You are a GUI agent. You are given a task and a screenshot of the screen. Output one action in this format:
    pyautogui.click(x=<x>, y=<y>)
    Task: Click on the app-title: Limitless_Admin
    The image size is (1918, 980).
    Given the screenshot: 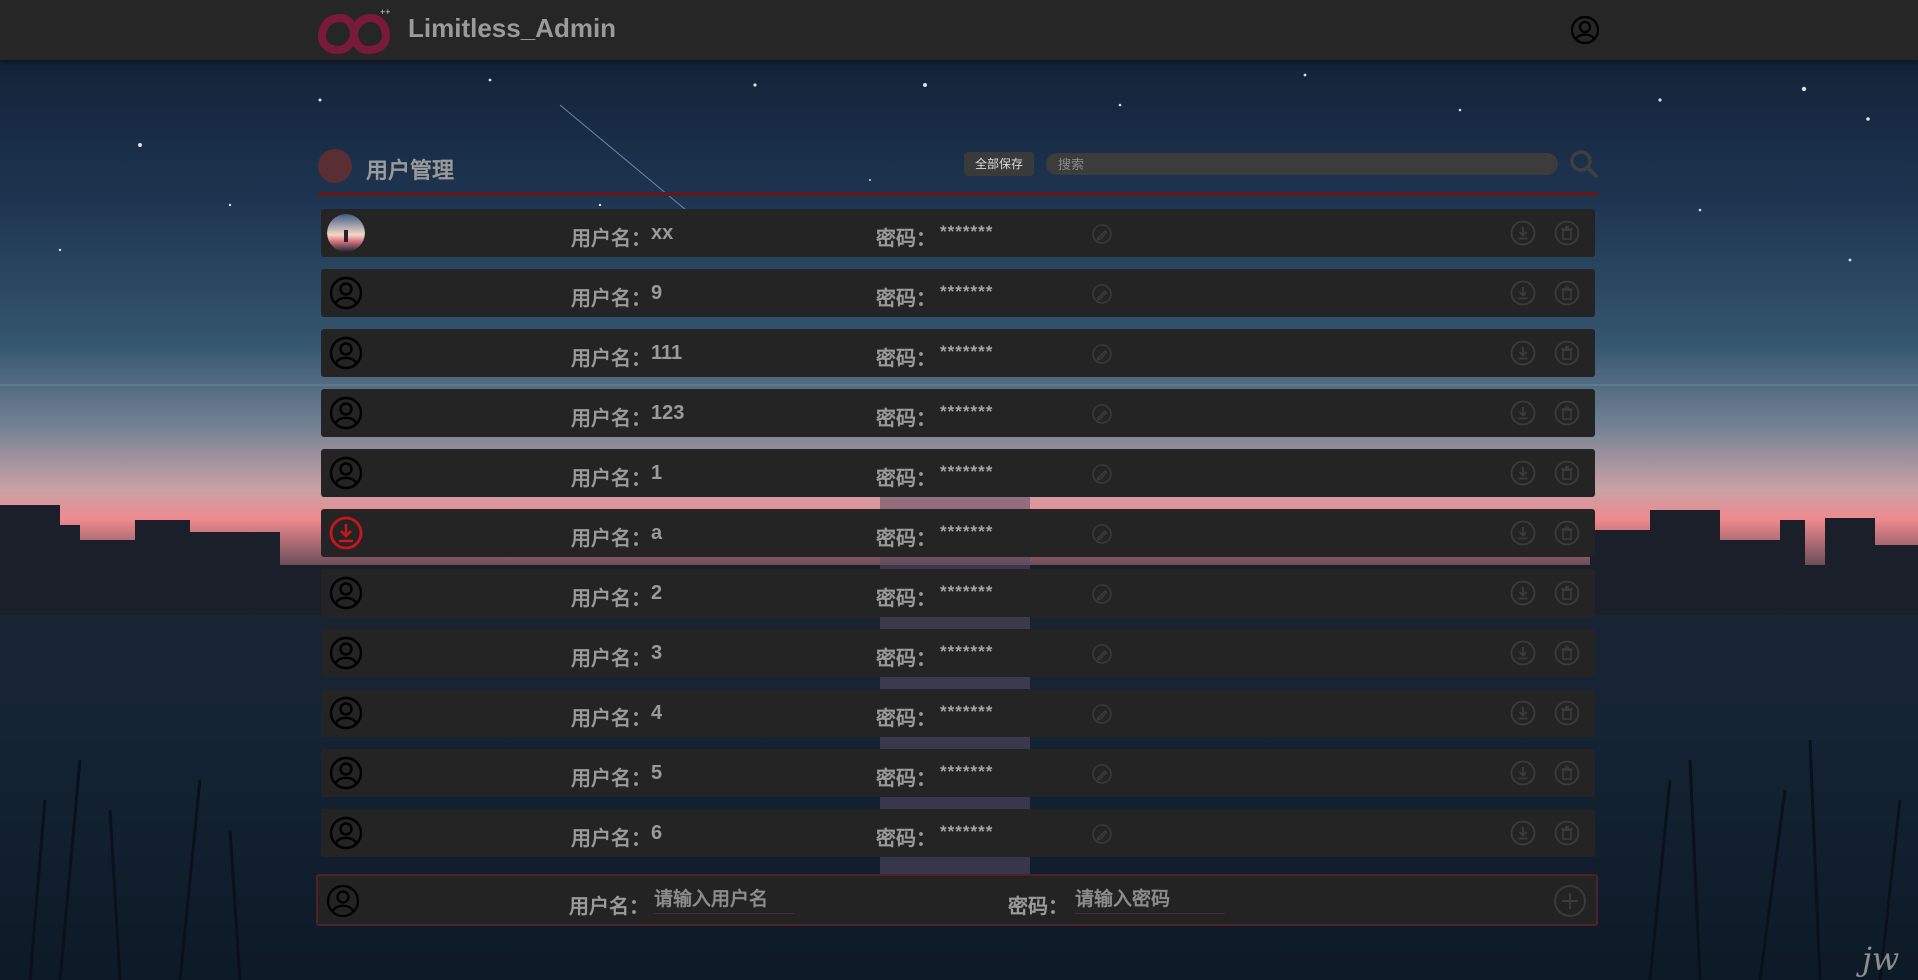 What is the action you would take?
    pyautogui.click(x=512, y=28)
    